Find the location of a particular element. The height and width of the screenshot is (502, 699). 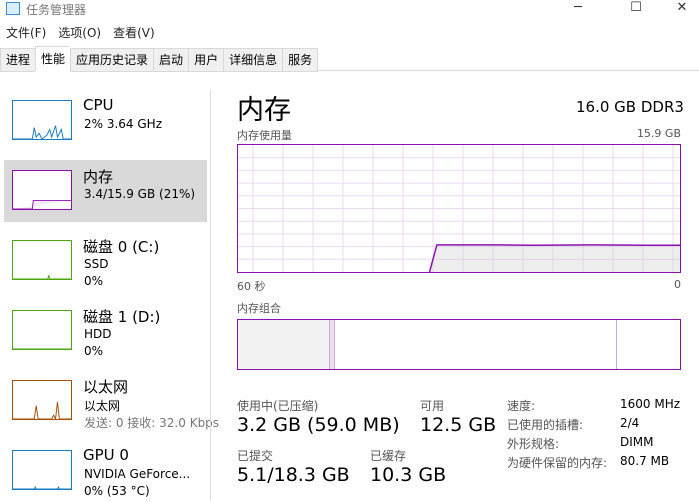

sidebar-item-name: CPU is located at coordinates (98, 105).